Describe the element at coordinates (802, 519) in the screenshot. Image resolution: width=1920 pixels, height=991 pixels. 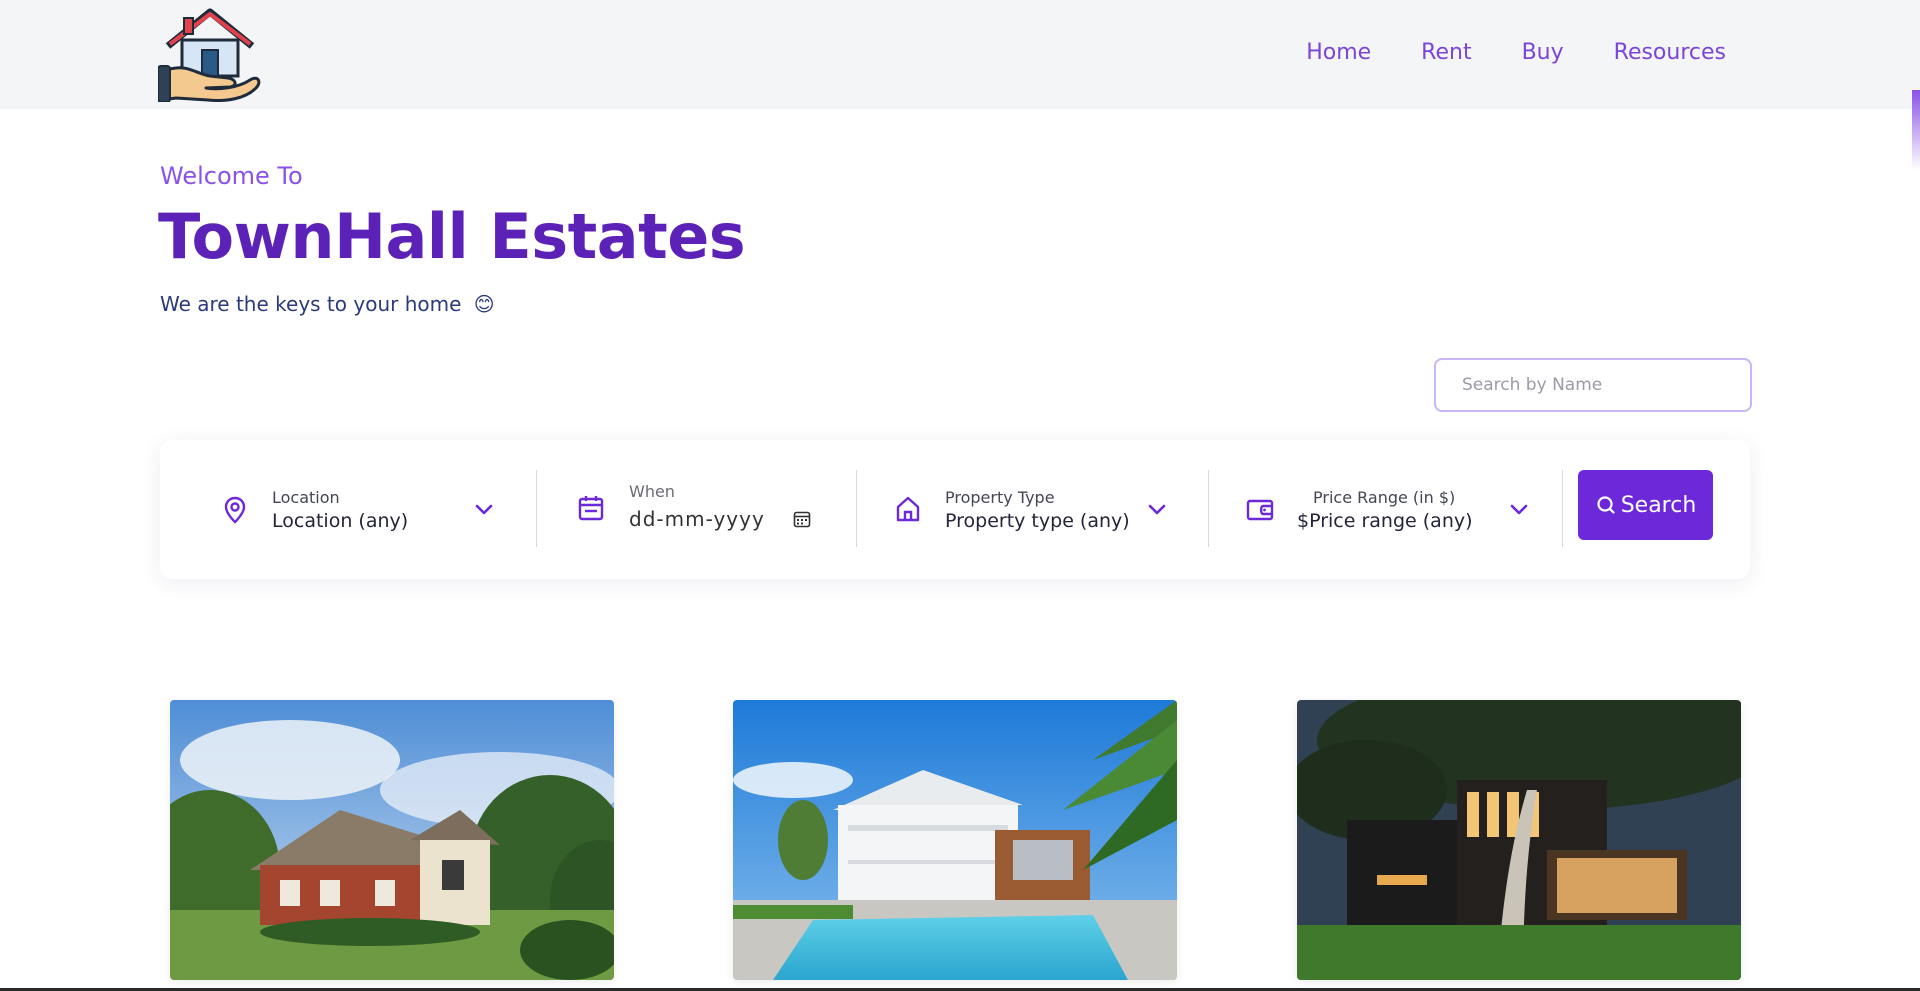
I see `calendar-picker-icon` at that location.